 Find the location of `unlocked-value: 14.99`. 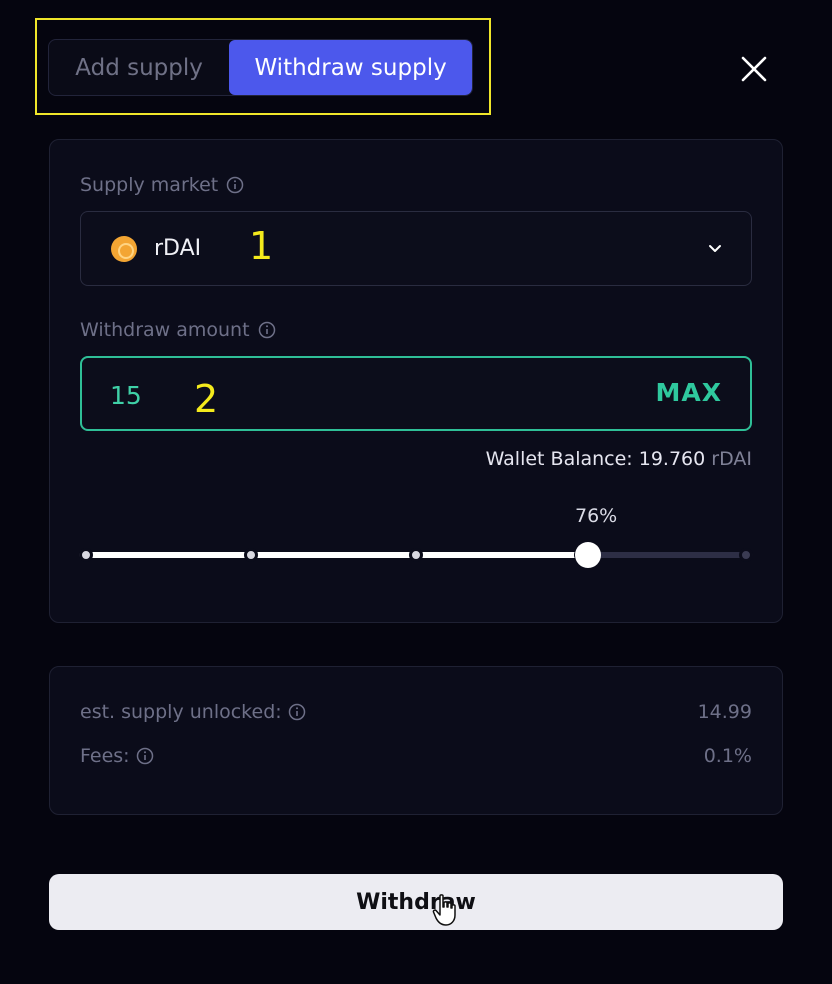

unlocked-value: 14.99 is located at coordinates (724, 712).